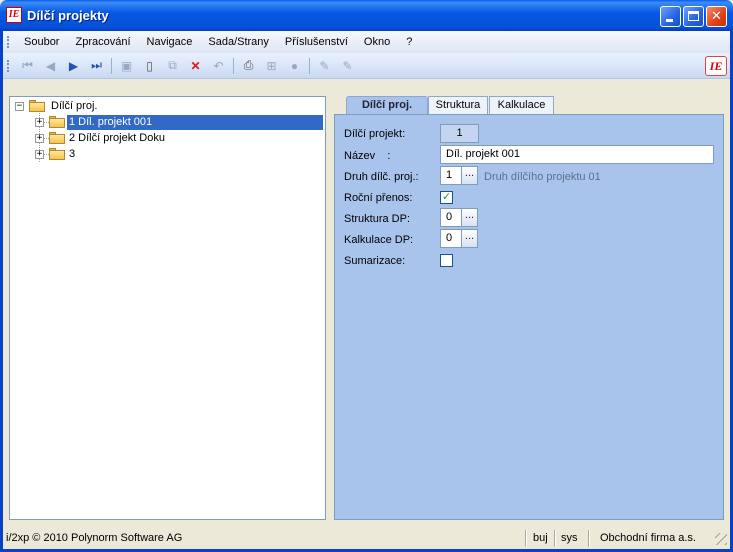  What do you see at coordinates (195, 65) in the screenshot?
I see `delete-icon: ✕` at bounding box center [195, 65].